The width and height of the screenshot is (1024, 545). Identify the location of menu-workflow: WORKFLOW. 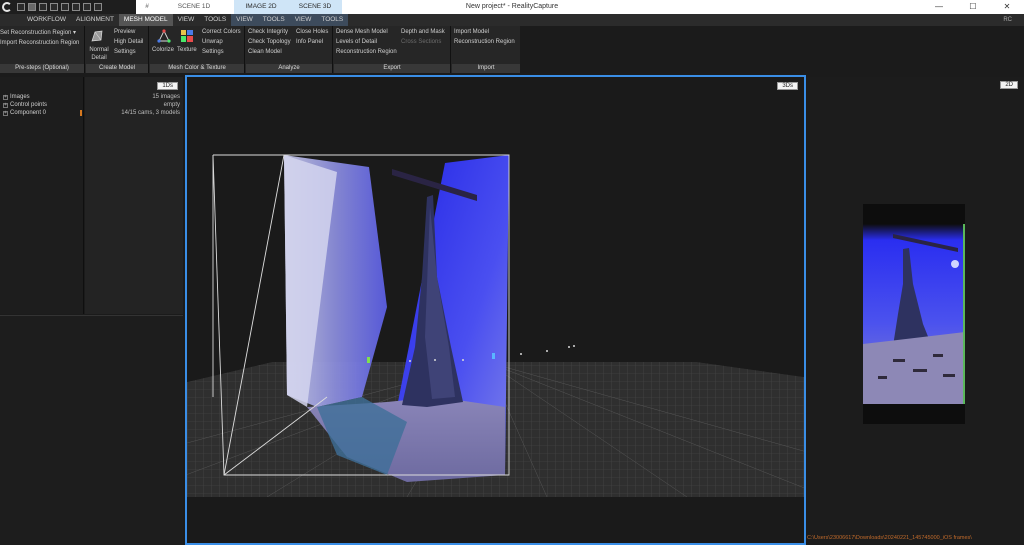
(46, 20).